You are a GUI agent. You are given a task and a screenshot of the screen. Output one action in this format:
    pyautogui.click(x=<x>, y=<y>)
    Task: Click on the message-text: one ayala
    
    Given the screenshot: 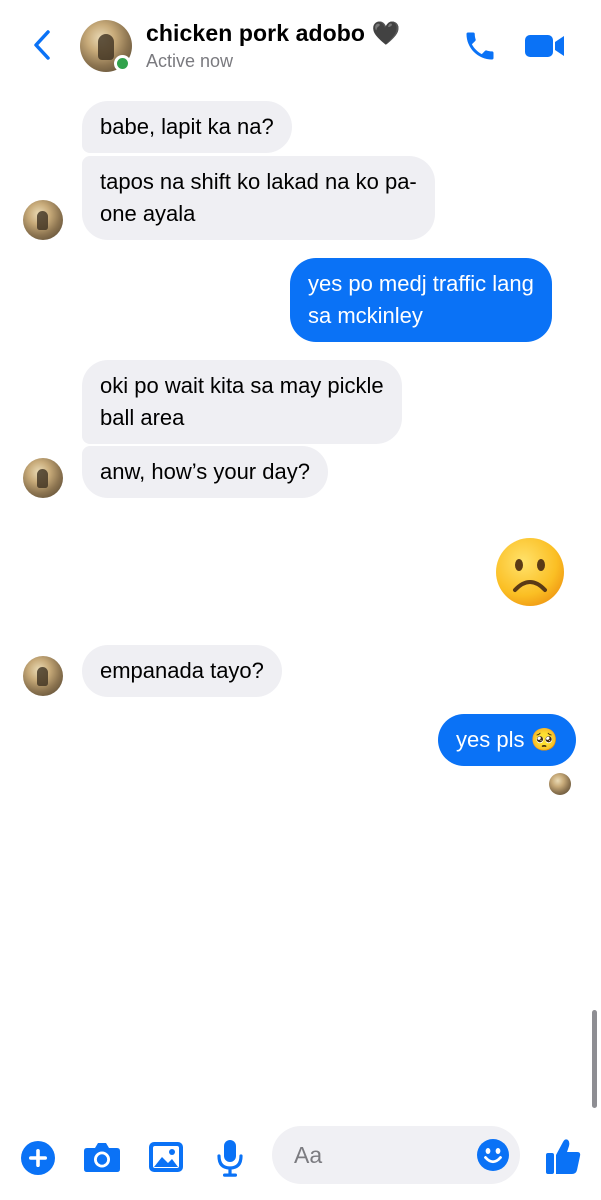 What is the action you would take?
    pyautogui.click(x=148, y=213)
    